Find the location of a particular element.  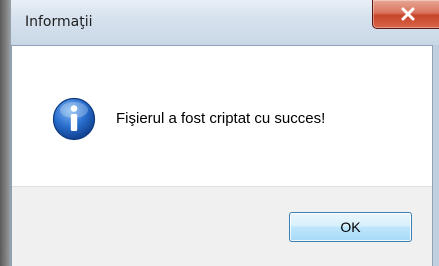

close-icon is located at coordinates (408, 14).